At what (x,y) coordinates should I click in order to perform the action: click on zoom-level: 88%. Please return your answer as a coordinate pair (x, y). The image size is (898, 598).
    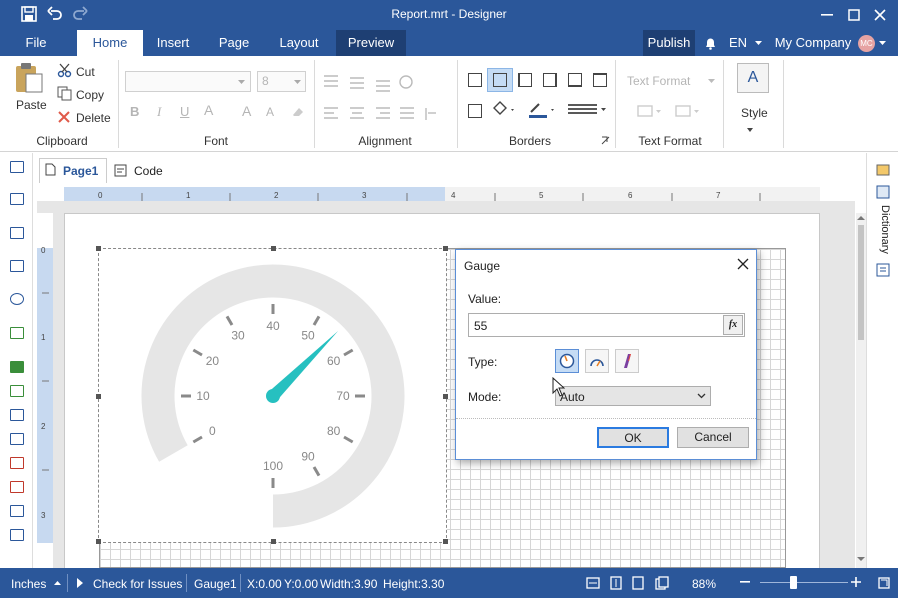
    Looking at the image, I should click on (704, 584).